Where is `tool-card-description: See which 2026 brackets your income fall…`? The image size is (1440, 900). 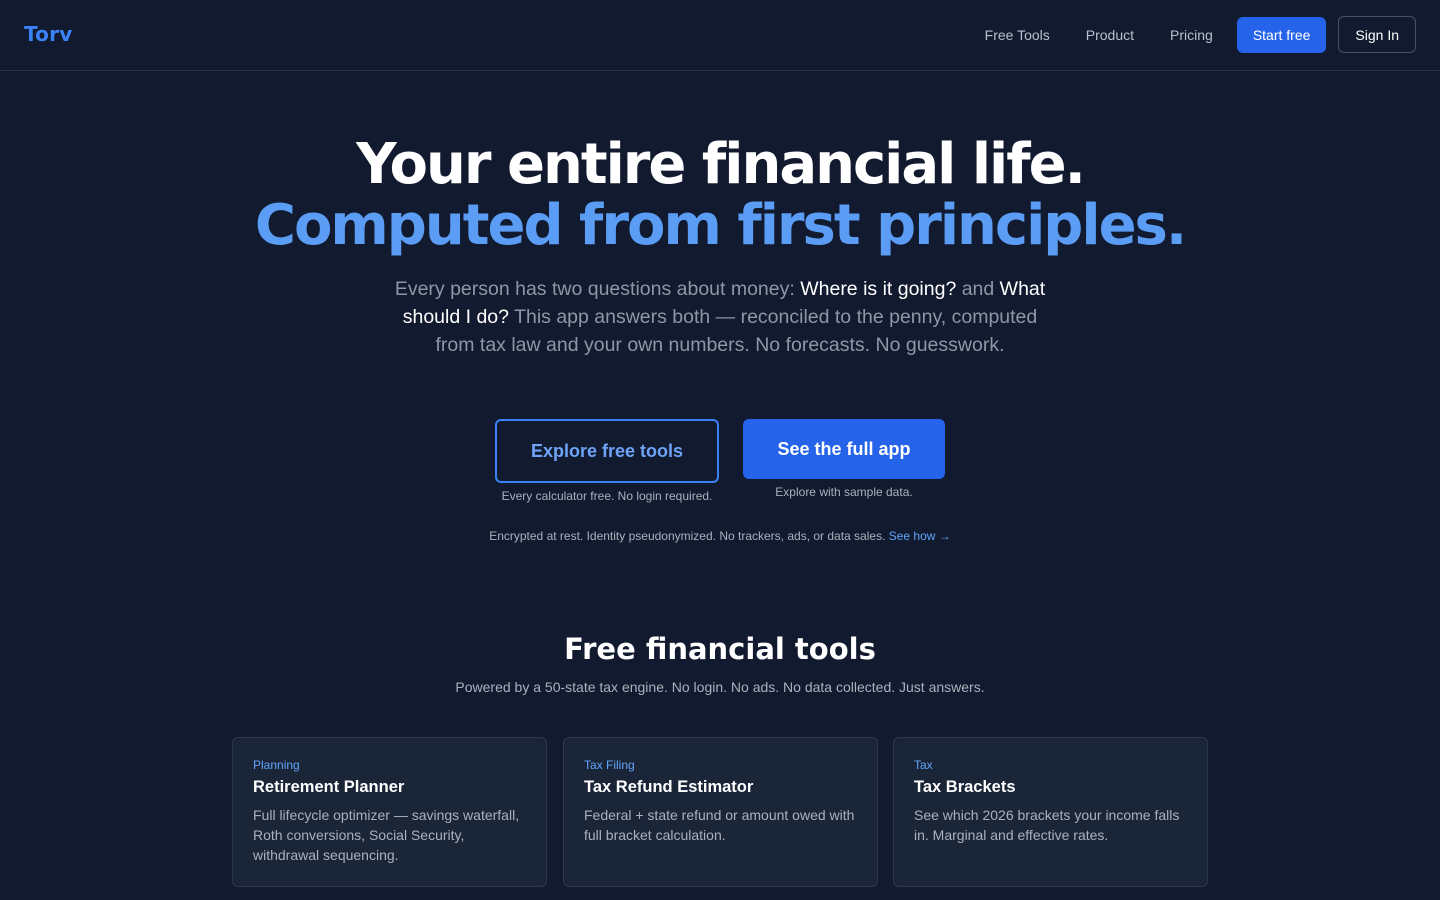 tool-card-description: See which 2026 brackets your income fall… is located at coordinates (1047, 825).